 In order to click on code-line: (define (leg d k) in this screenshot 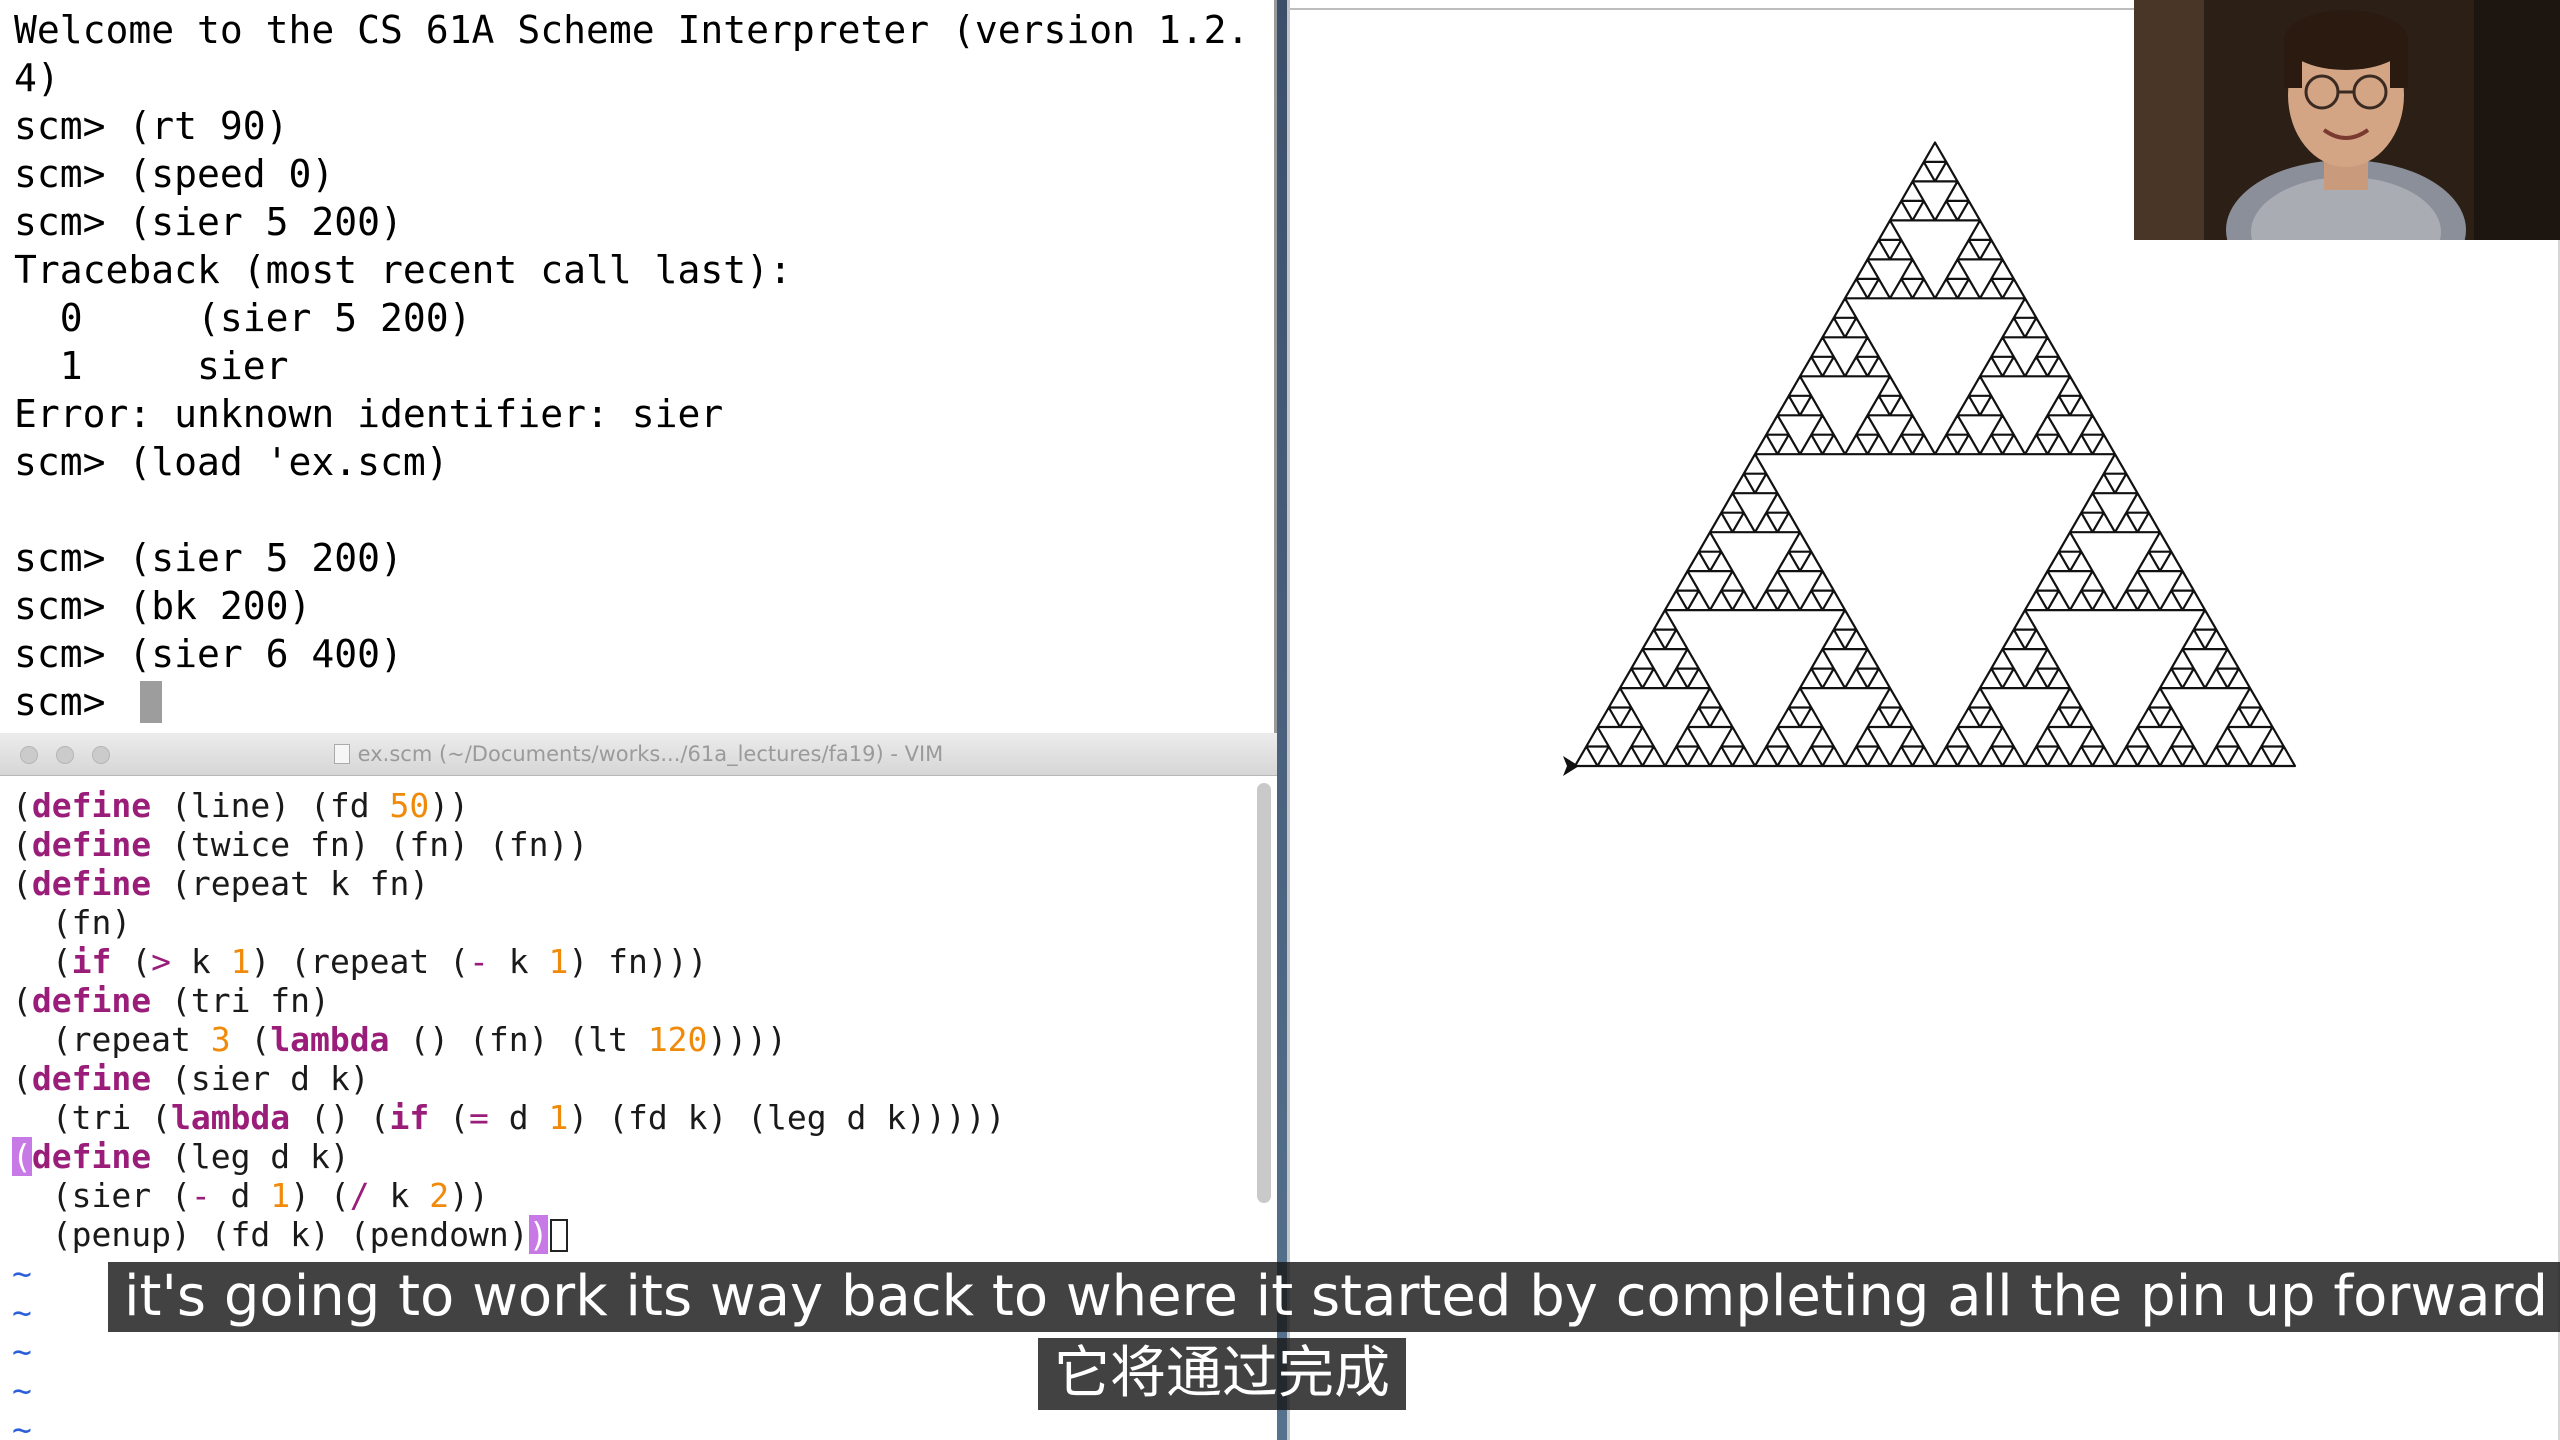, I will do `click(644, 1156)`.